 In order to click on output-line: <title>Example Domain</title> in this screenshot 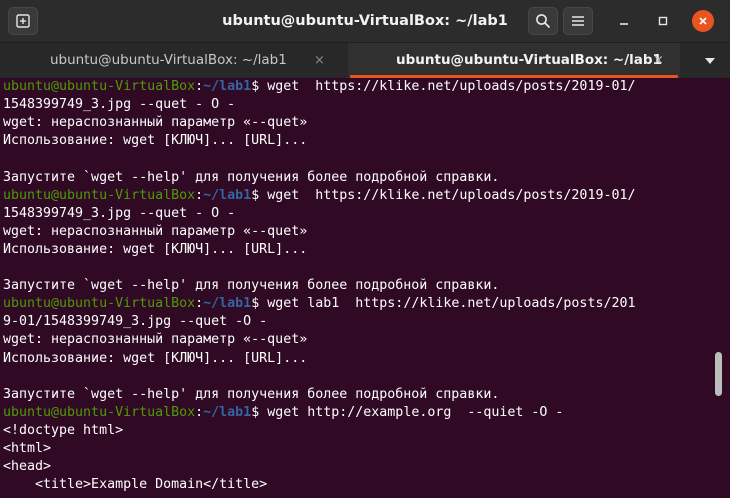, I will do `click(135, 485)`.